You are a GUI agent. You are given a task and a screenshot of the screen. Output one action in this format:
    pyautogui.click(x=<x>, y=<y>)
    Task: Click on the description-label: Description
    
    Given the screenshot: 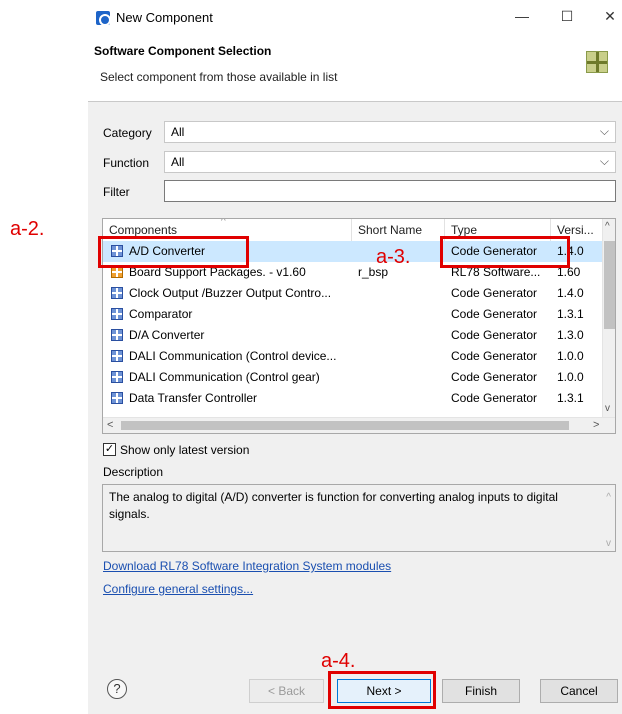 What is the action you would take?
    pyautogui.click(x=133, y=472)
    